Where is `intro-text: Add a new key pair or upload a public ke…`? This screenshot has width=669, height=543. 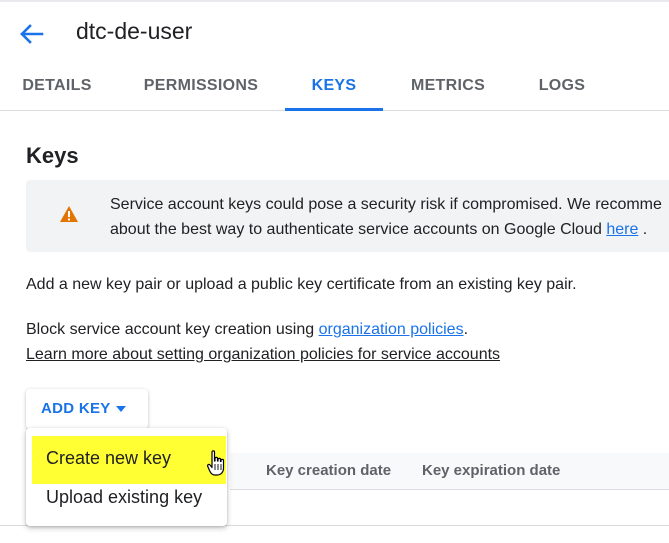 intro-text: Add a new key pair or upload a public ke… is located at coordinates (301, 284).